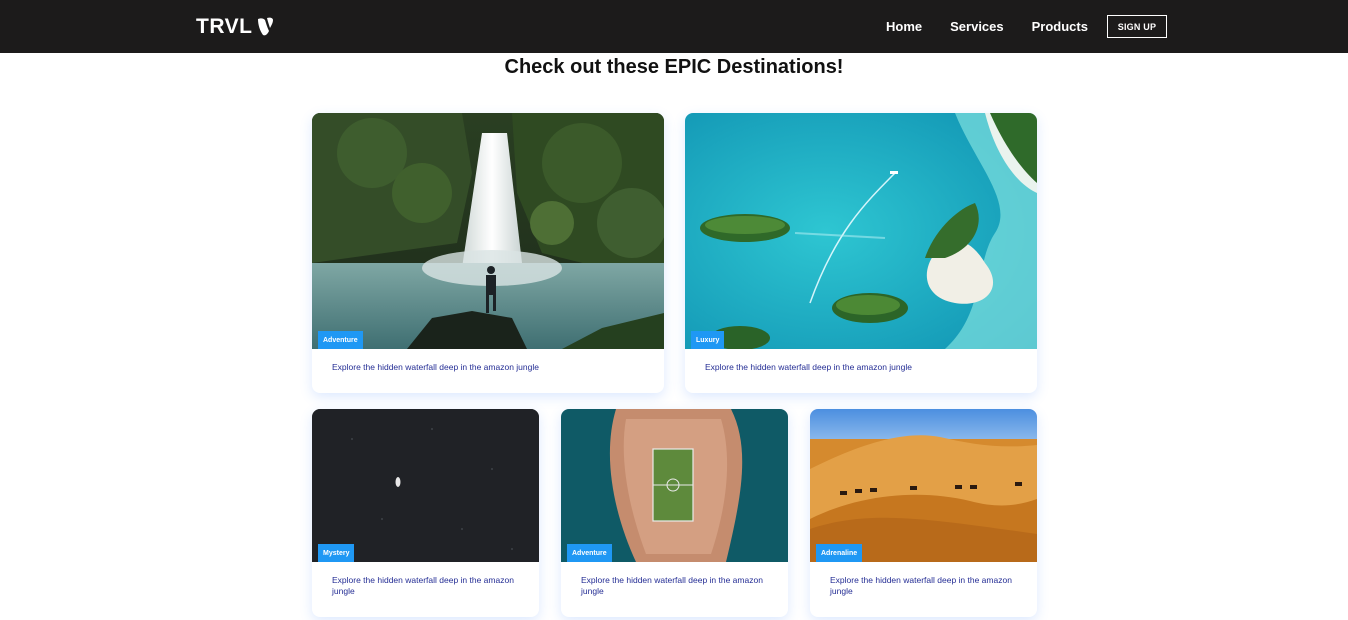 The height and width of the screenshot is (620, 1348). I want to click on nav-products: Products, so click(1060, 26).